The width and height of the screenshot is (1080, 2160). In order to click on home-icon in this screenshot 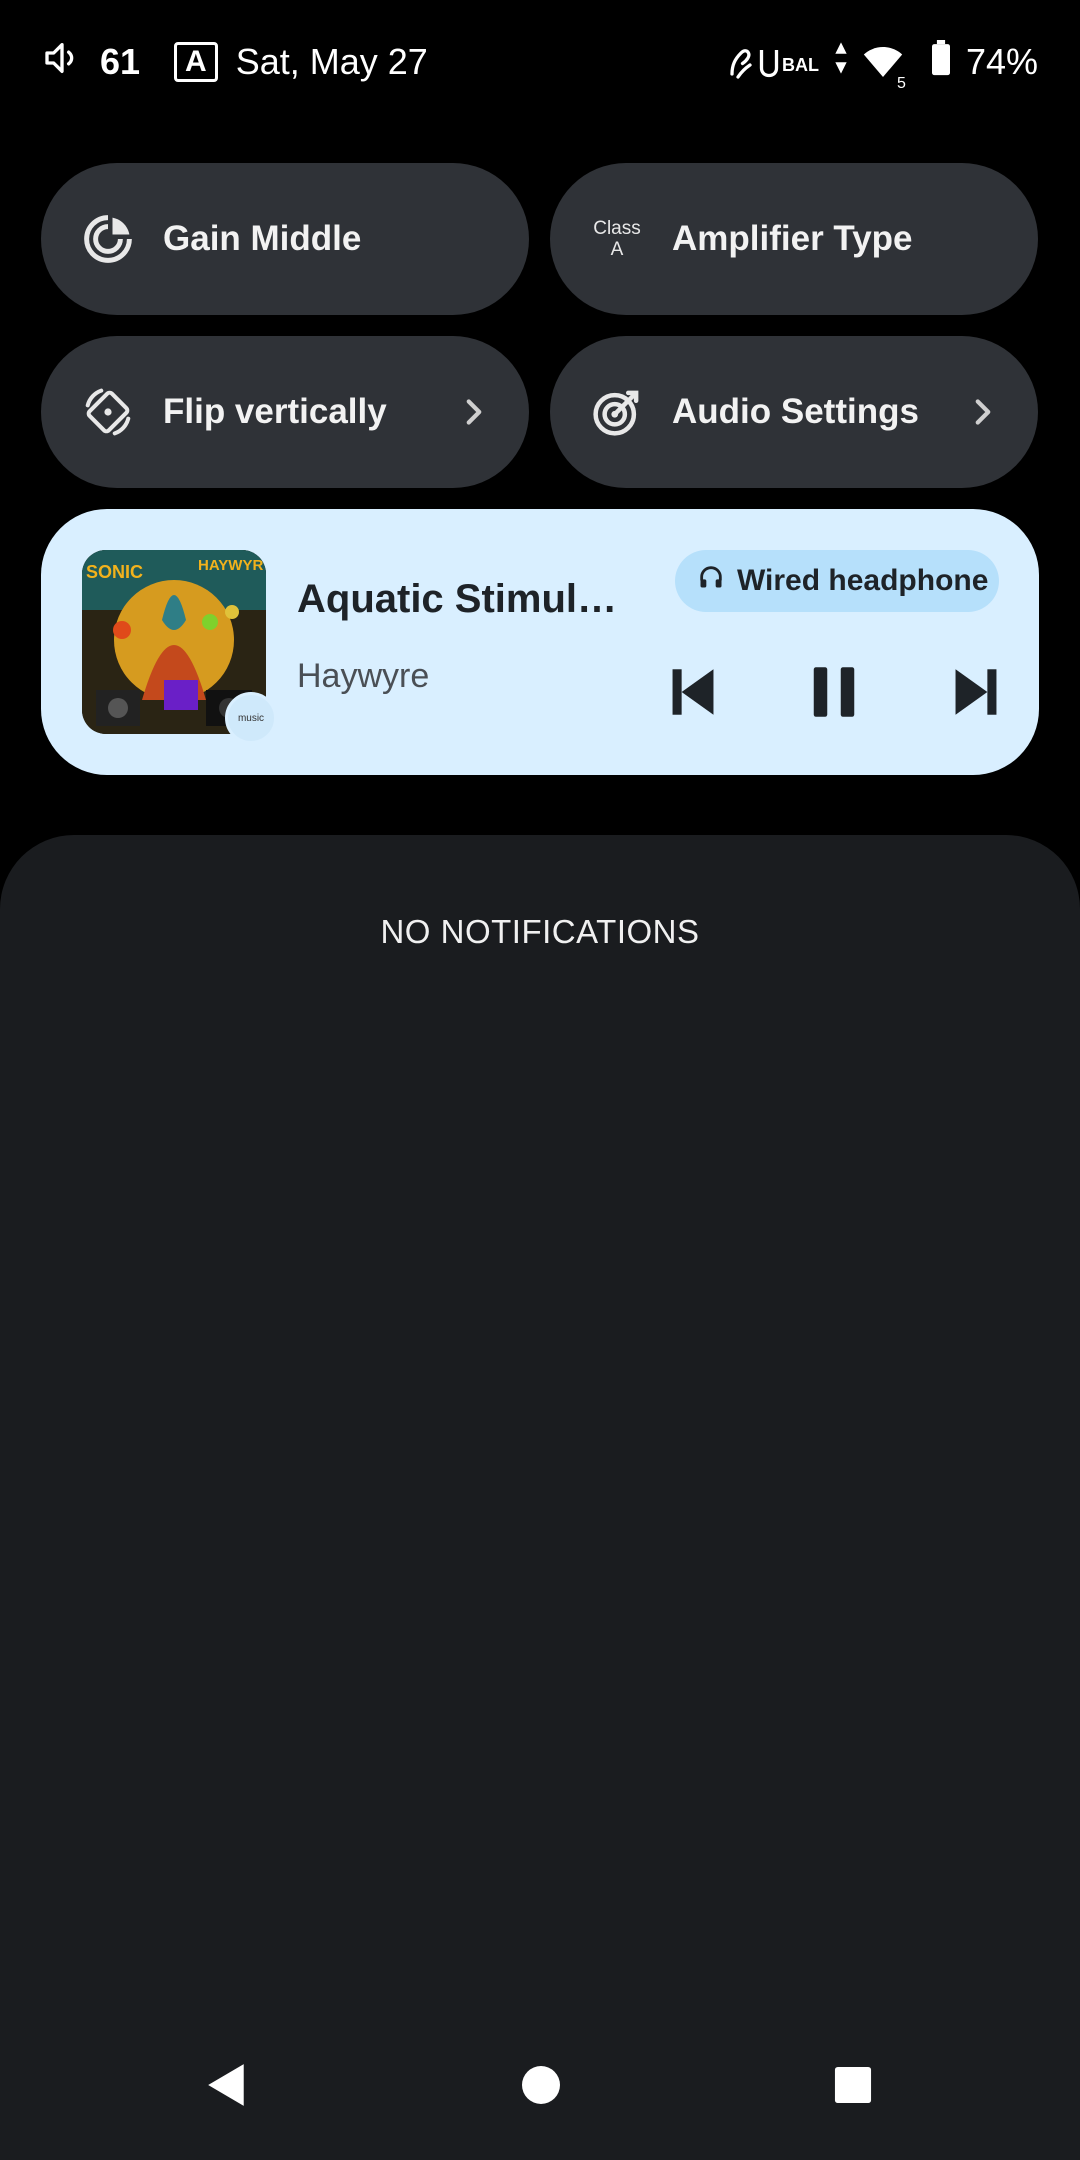, I will do `click(541, 2087)`.